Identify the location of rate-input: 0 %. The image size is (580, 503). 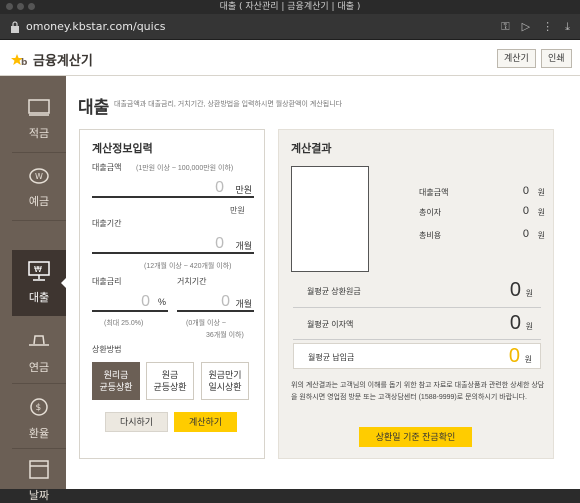
(130, 301).